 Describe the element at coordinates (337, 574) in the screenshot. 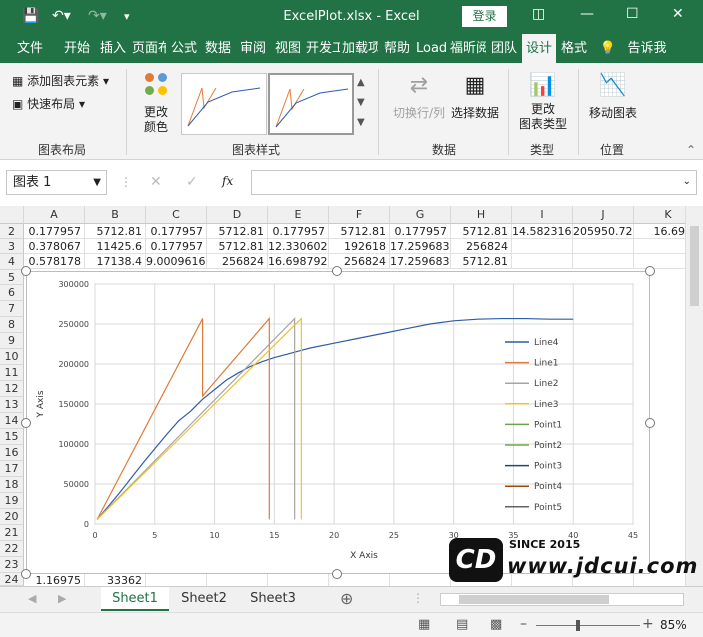

I see `resize-handle-bottom` at that location.